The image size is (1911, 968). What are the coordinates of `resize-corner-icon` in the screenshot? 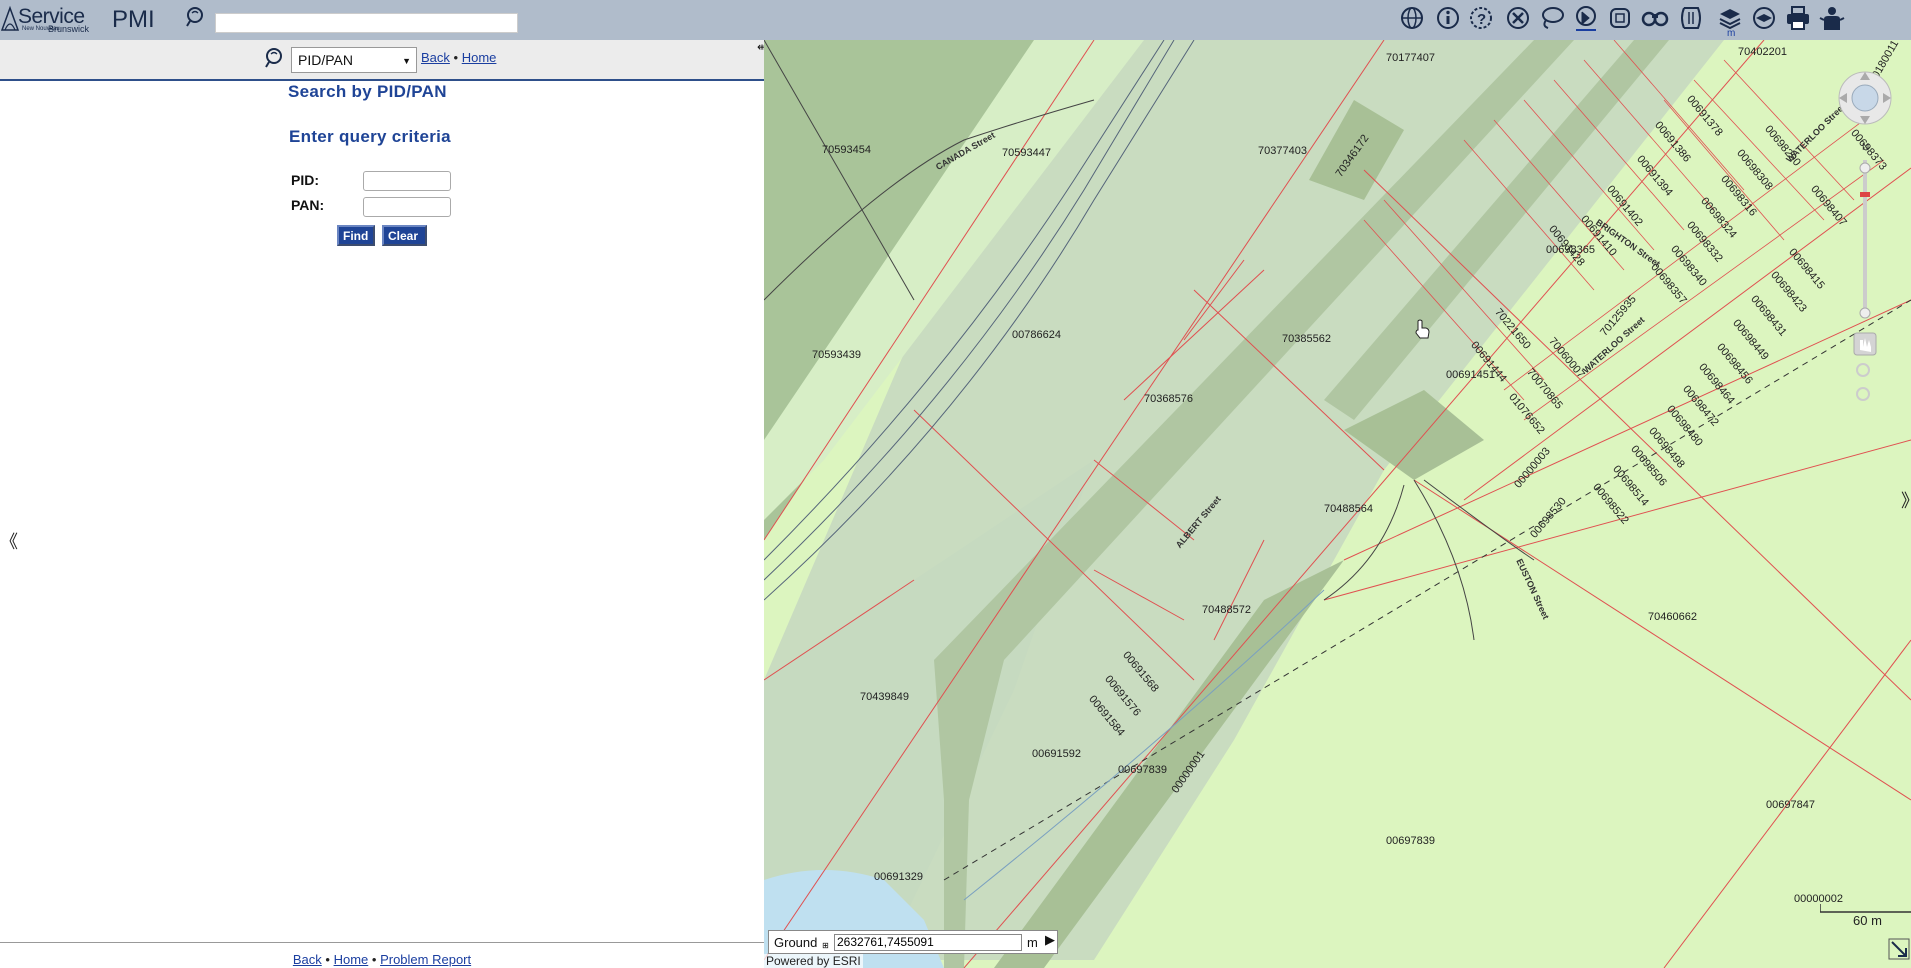 It's located at (1899, 949).